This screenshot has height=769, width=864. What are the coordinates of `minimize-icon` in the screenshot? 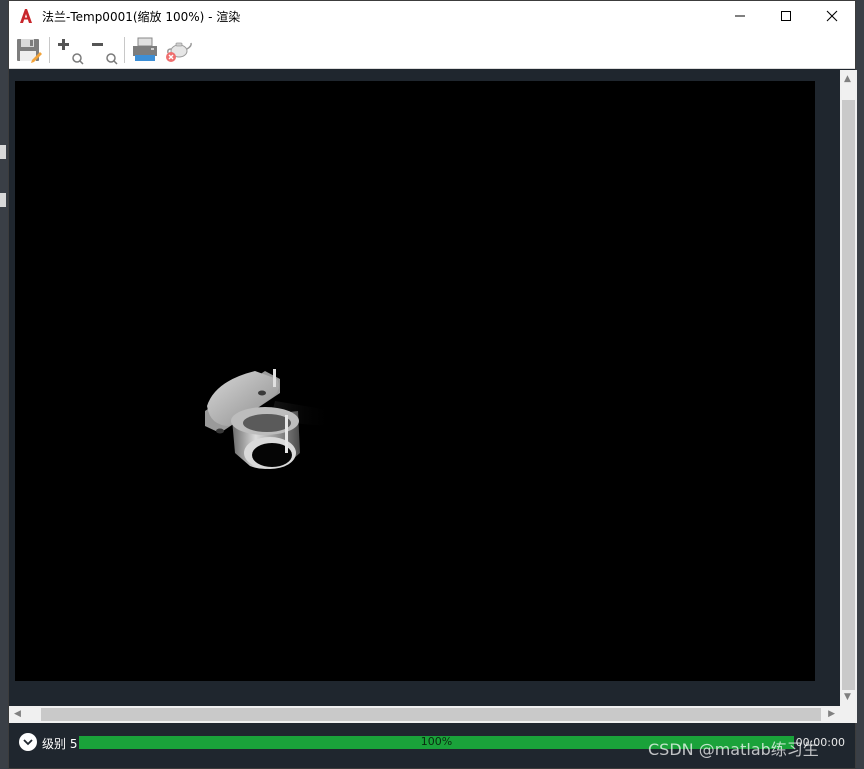 It's located at (740, 16).